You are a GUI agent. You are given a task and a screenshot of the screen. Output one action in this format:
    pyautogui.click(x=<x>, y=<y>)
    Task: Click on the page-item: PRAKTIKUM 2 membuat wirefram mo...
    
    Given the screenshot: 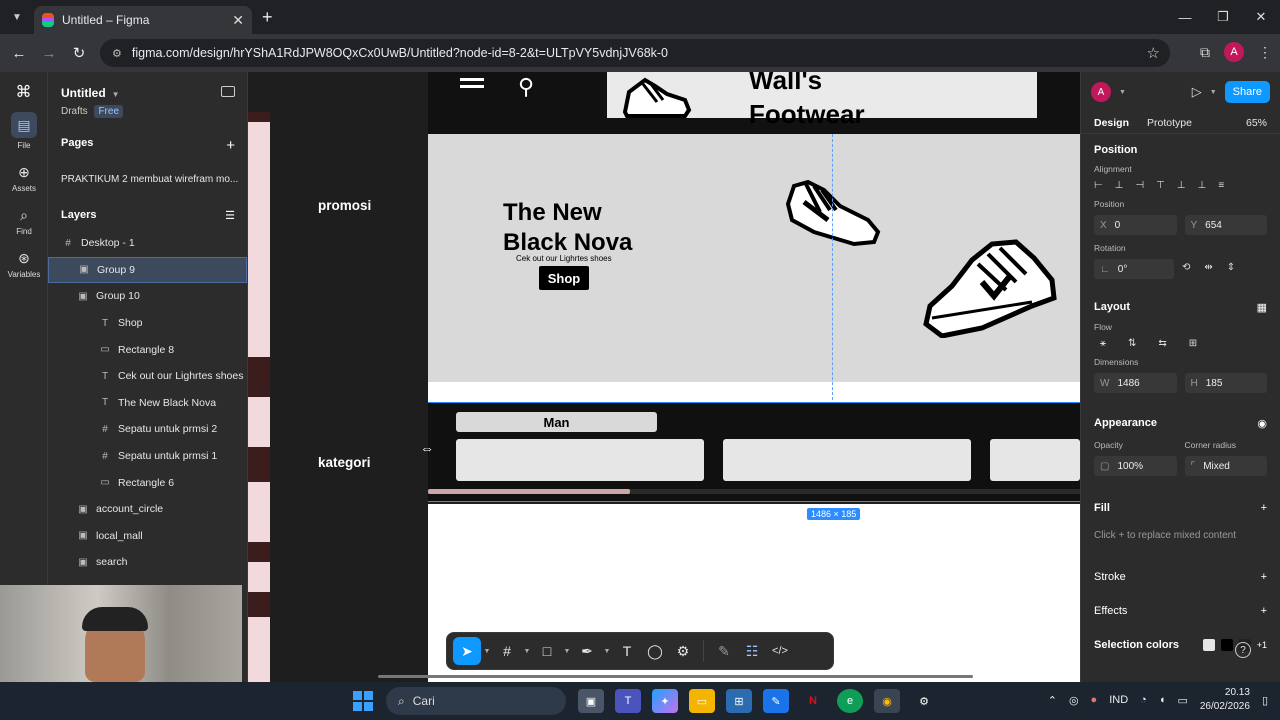 What is the action you would take?
    pyautogui.click(x=147, y=169)
    